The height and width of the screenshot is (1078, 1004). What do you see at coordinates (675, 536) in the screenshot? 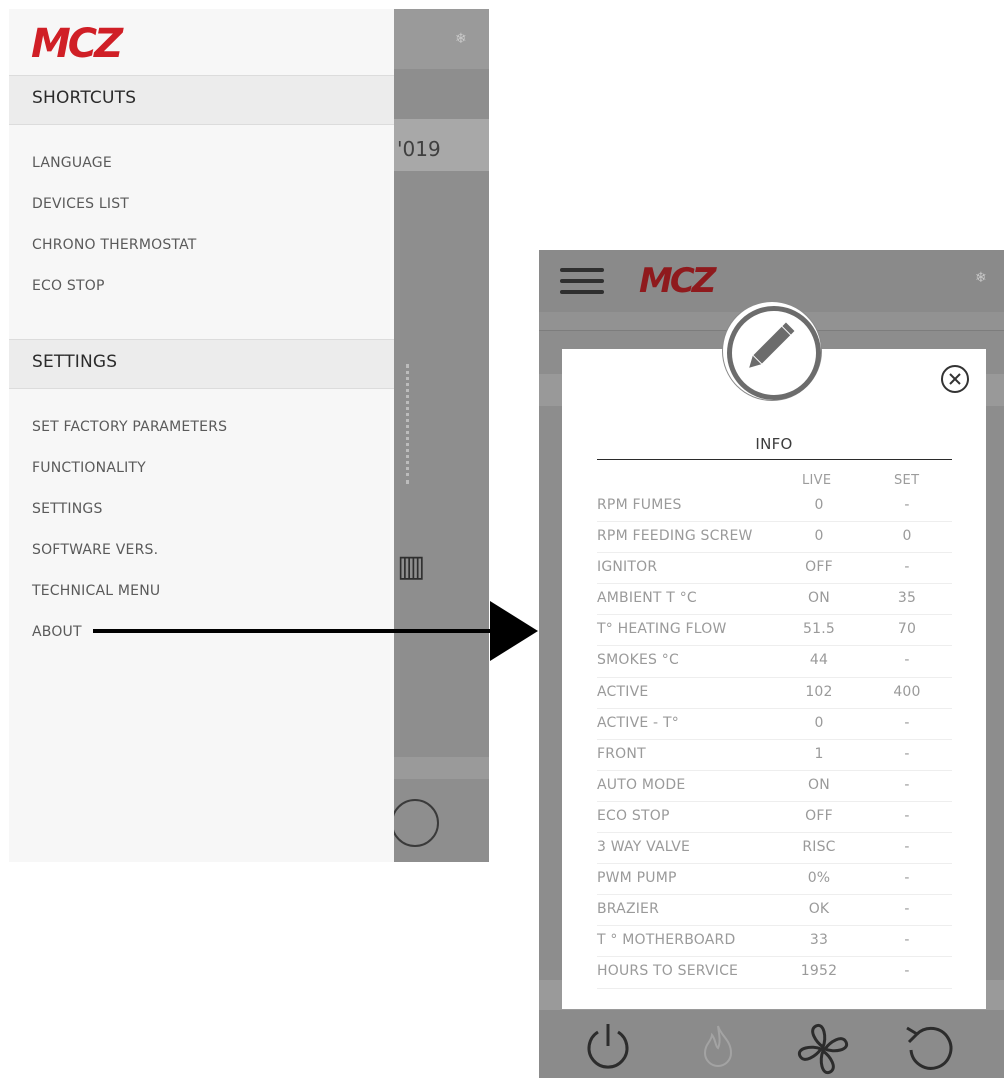
I see `param-name: RPM FEEDING SCREW` at bounding box center [675, 536].